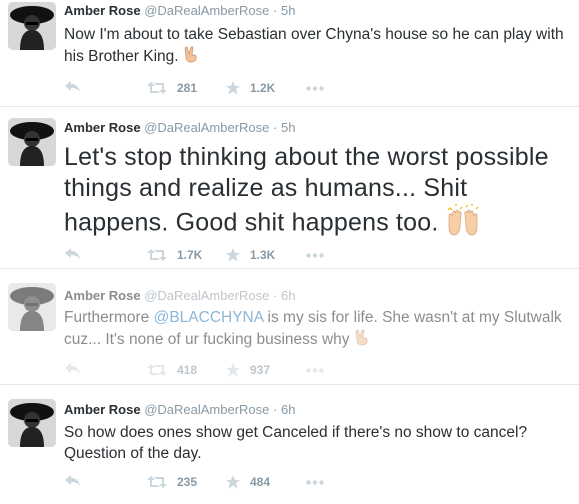  I want to click on favorite-button: 937, so click(248, 370).